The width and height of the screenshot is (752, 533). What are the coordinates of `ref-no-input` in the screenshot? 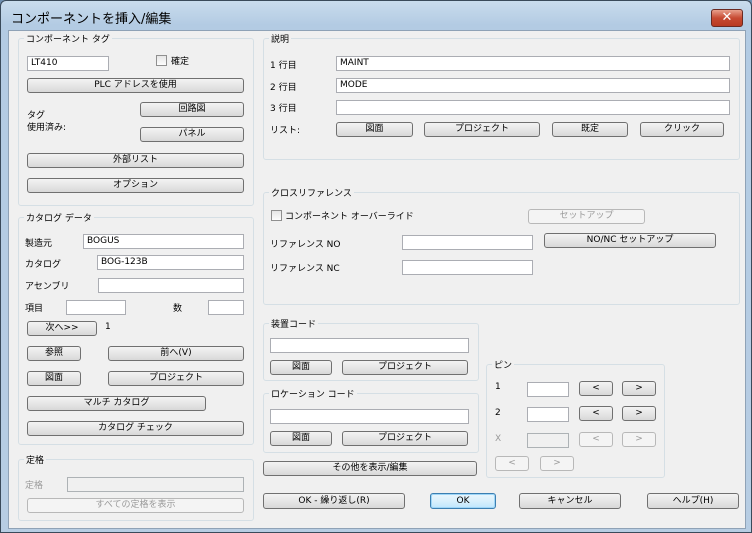 It's located at (467, 242).